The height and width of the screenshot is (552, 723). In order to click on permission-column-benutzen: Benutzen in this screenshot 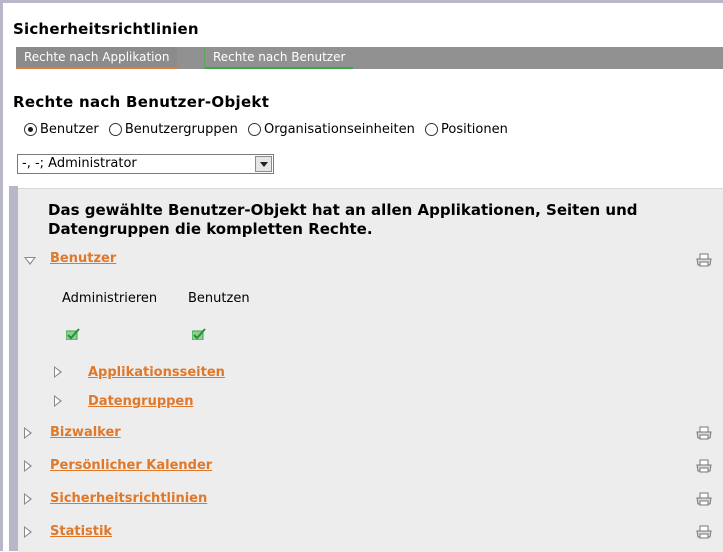, I will do `click(219, 298)`.